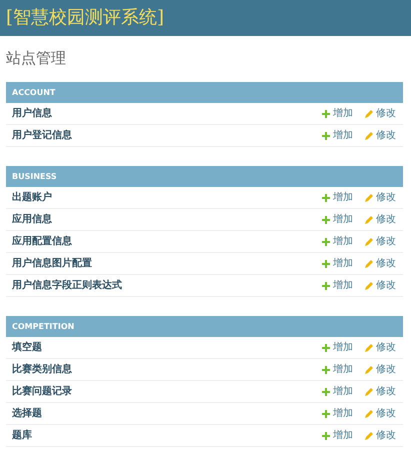 This screenshot has width=411, height=451. I want to click on model-link: 选择题, so click(167, 413).